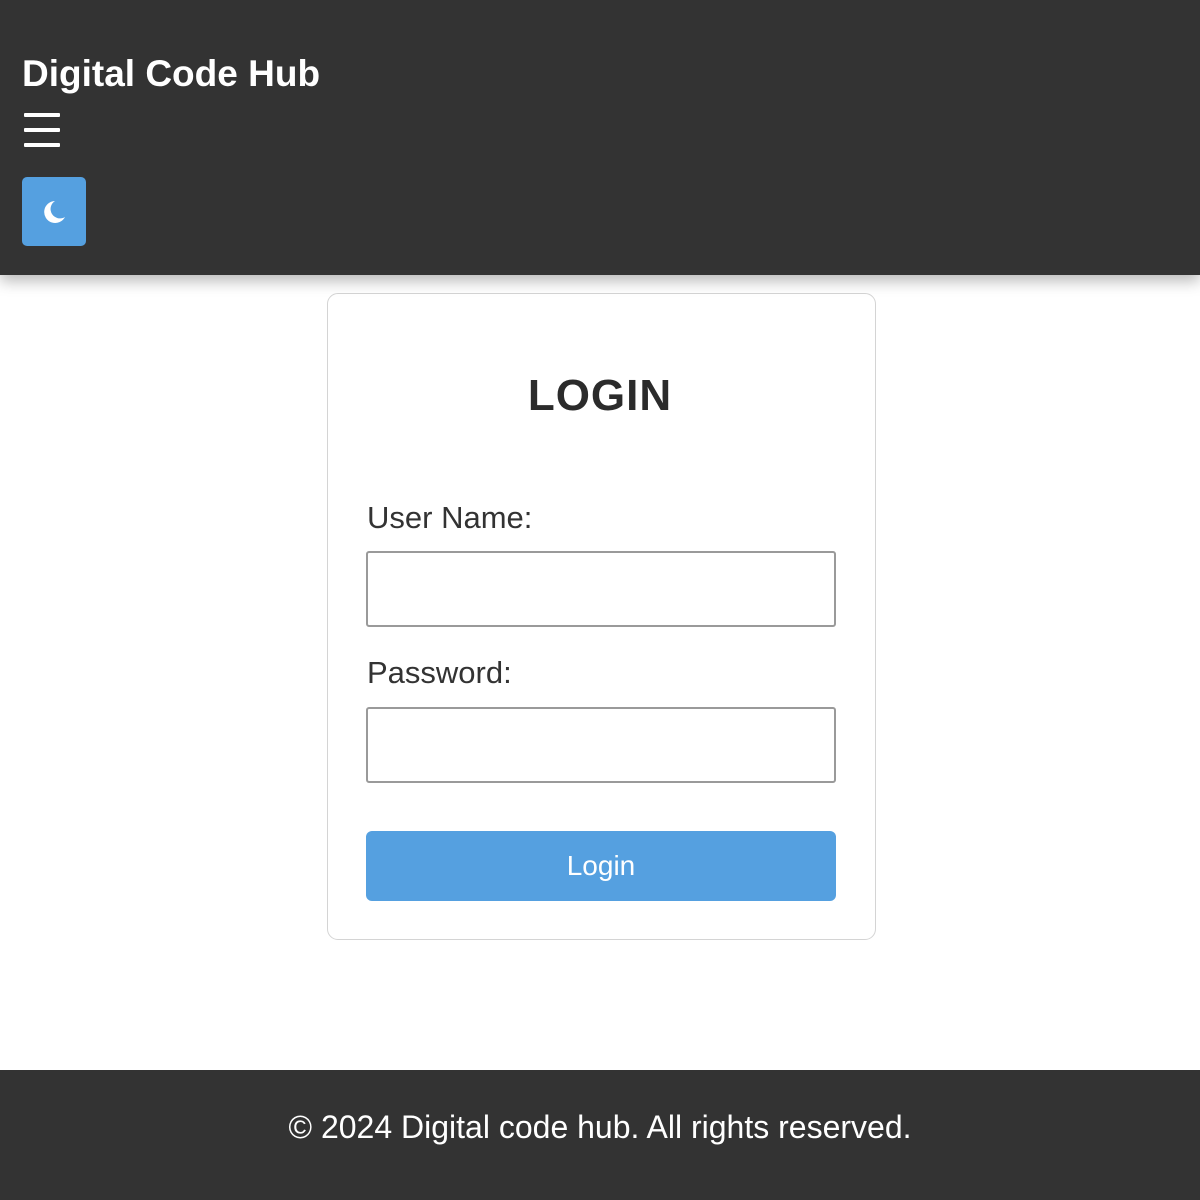 Image resolution: width=1200 pixels, height=1200 pixels. I want to click on username-label: User Name:, so click(450, 517).